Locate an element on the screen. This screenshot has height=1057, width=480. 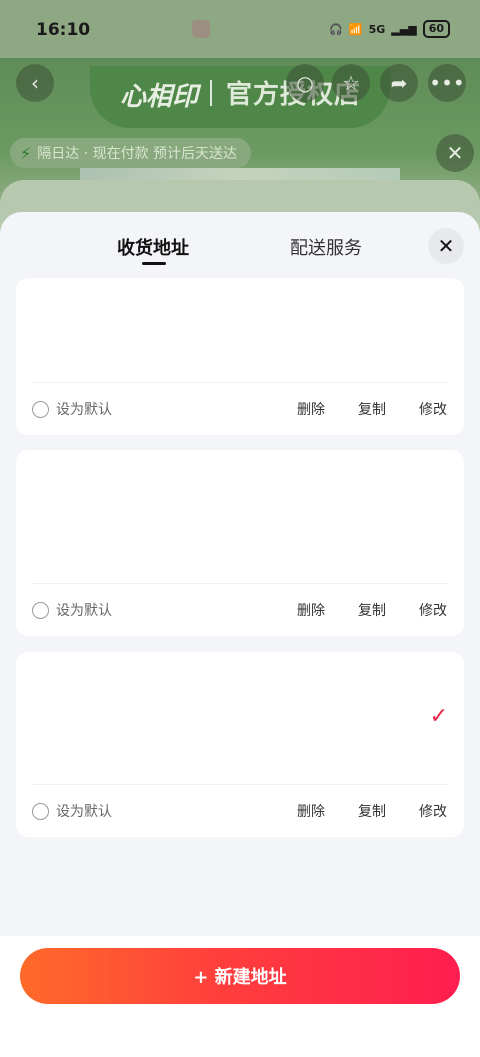
status-time: 16:10 is located at coordinates (63, 30).